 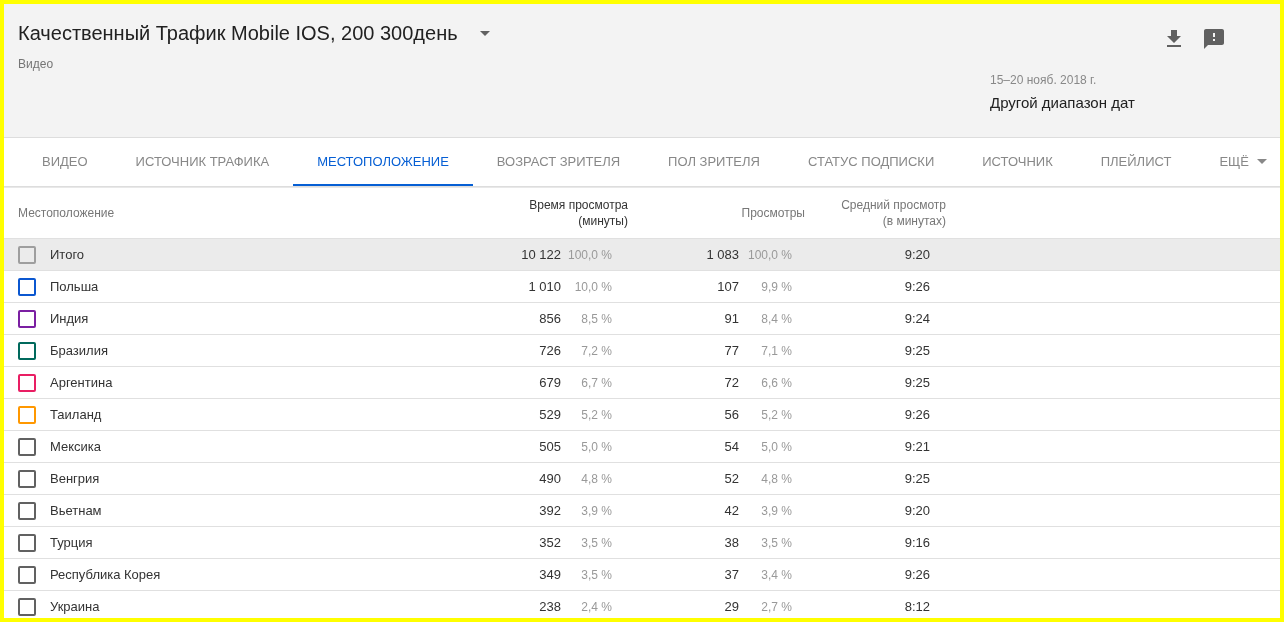 What do you see at coordinates (549, 446) in the screenshot?
I see `table-cell-text: 505` at bounding box center [549, 446].